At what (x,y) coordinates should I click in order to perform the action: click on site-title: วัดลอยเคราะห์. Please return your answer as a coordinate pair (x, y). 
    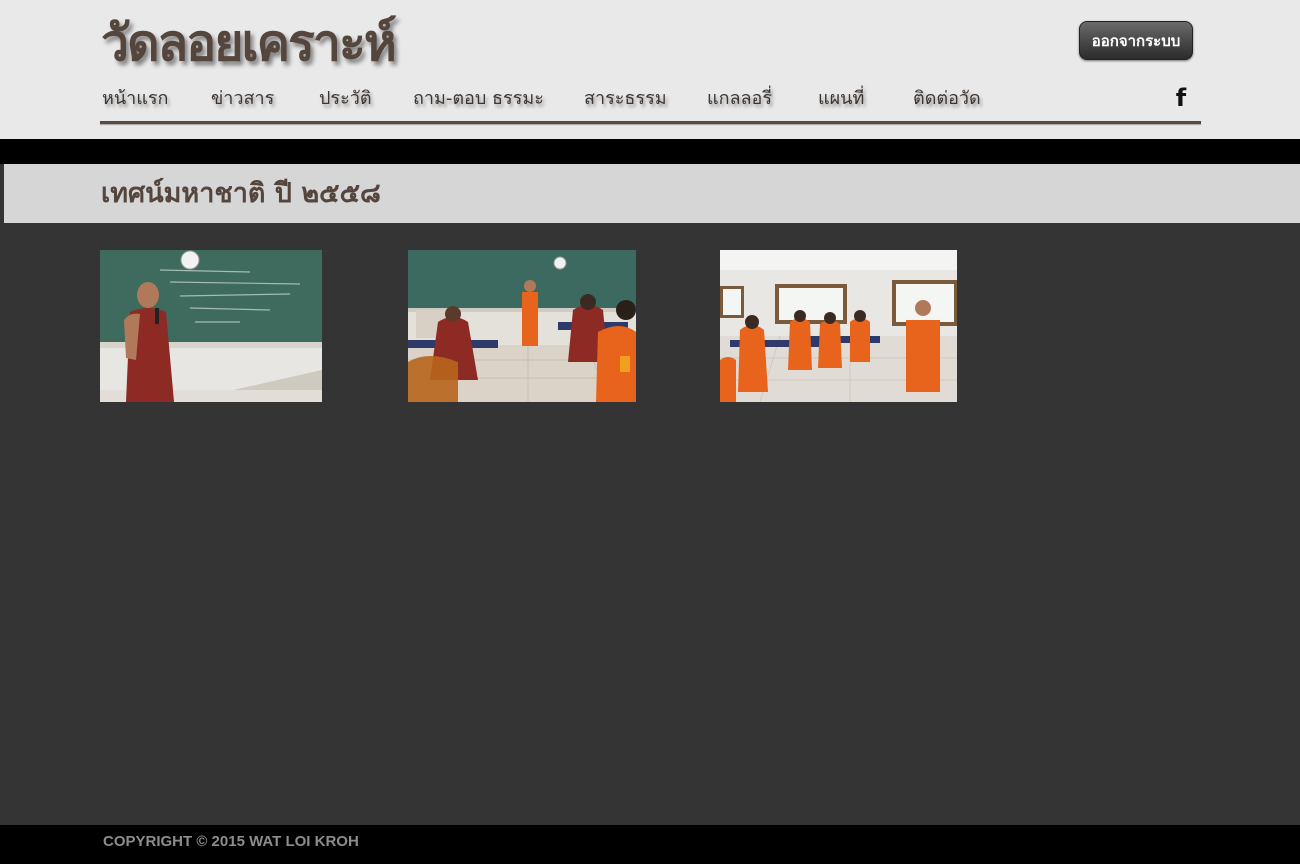
    Looking at the image, I should click on (249, 43).